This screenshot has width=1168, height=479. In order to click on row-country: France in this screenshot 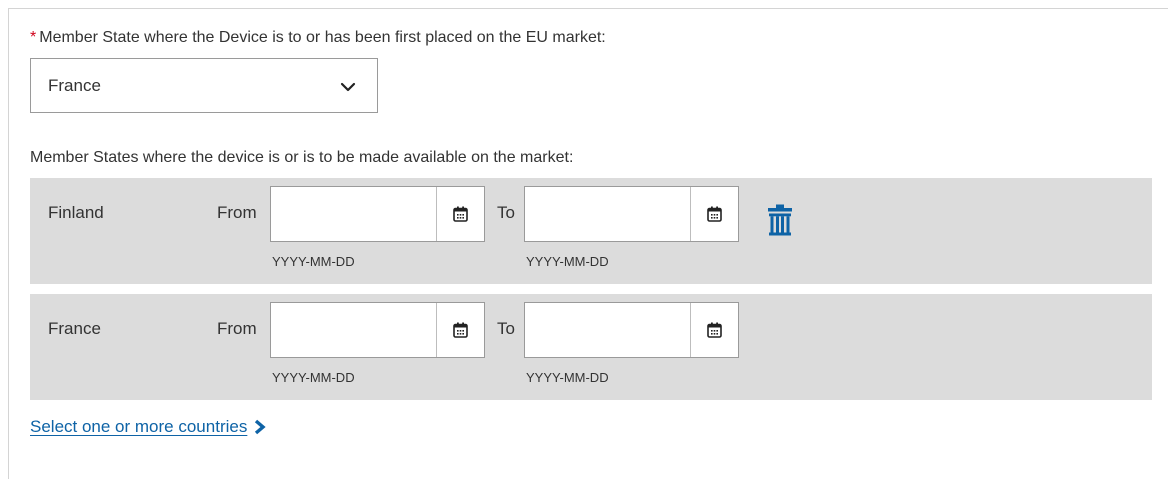, I will do `click(74, 328)`.